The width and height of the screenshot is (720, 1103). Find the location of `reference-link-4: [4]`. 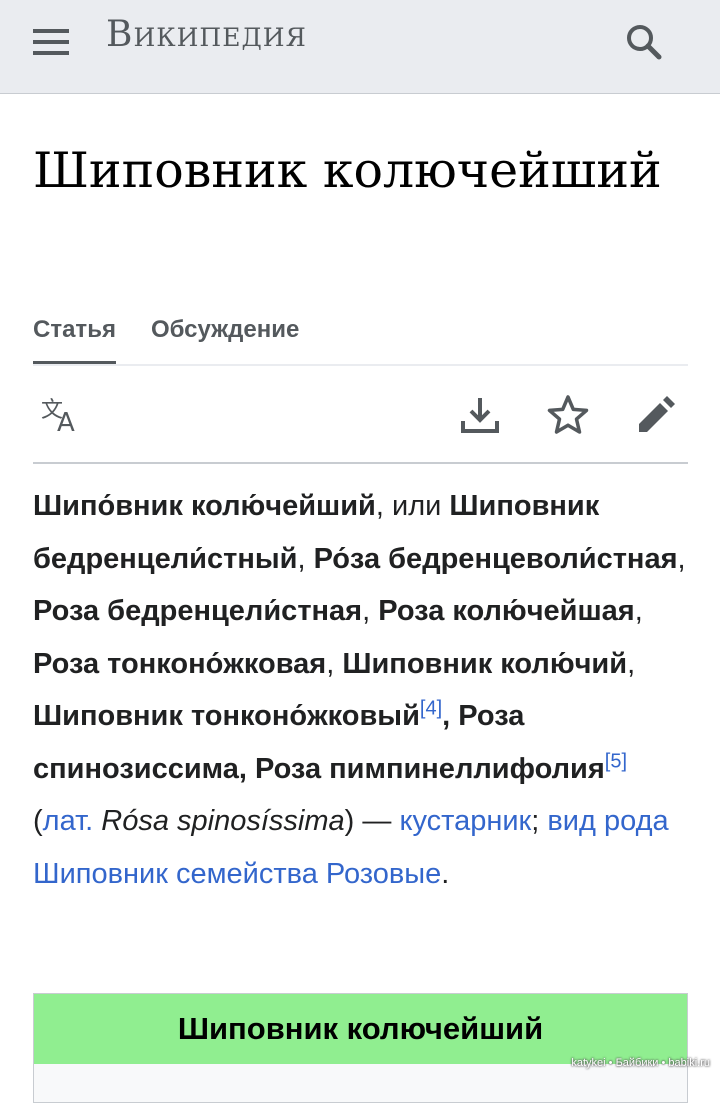

reference-link-4: [4] is located at coordinates (431, 708).